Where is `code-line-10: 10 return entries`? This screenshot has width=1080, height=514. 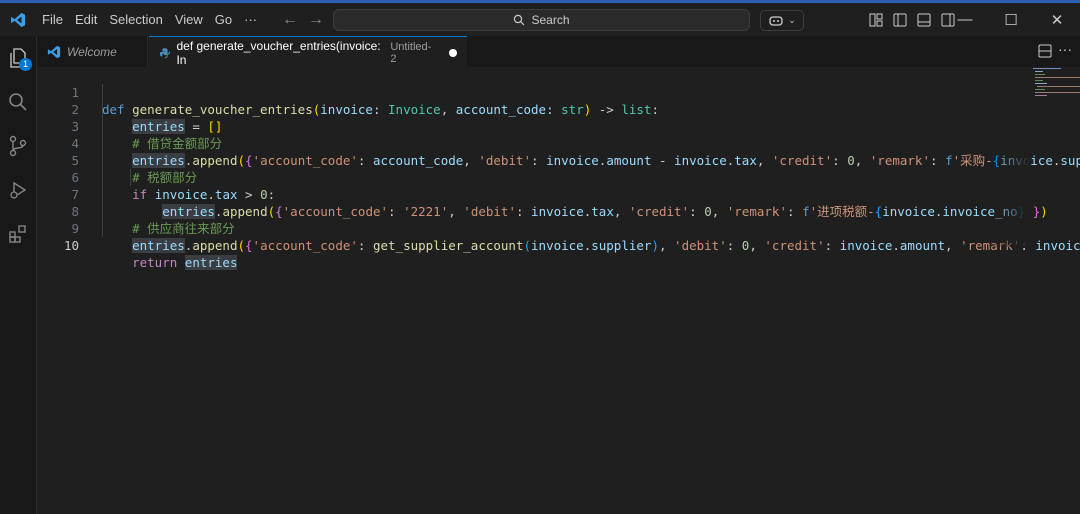 code-line-10: 10 return entries is located at coordinates (558, 245).